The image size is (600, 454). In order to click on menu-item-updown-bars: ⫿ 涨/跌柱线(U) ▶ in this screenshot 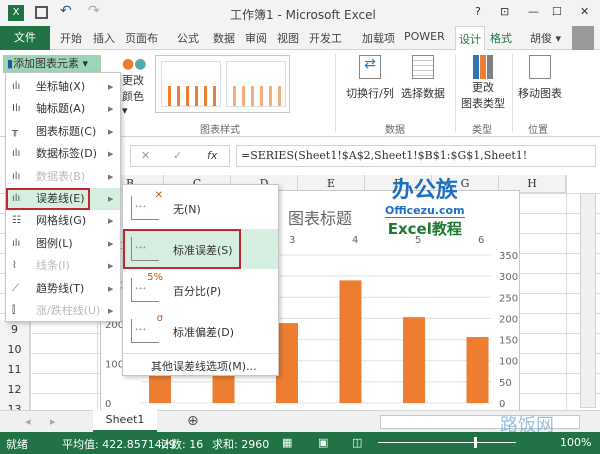, I will do `click(63, 311)`.